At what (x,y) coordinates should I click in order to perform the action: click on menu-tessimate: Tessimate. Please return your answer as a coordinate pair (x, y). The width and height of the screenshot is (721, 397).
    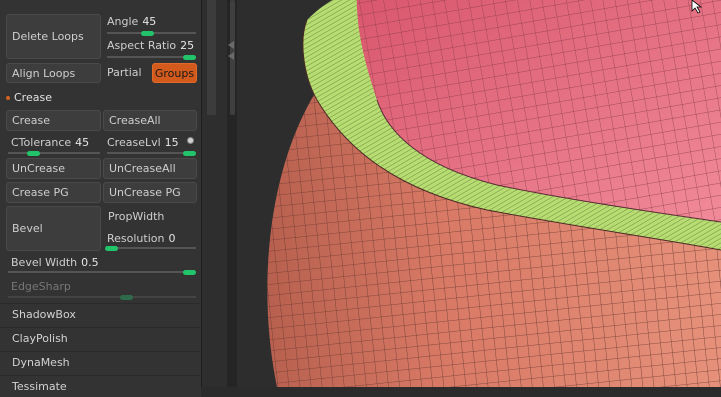
    Looking at the image, I should click on (100, 386).